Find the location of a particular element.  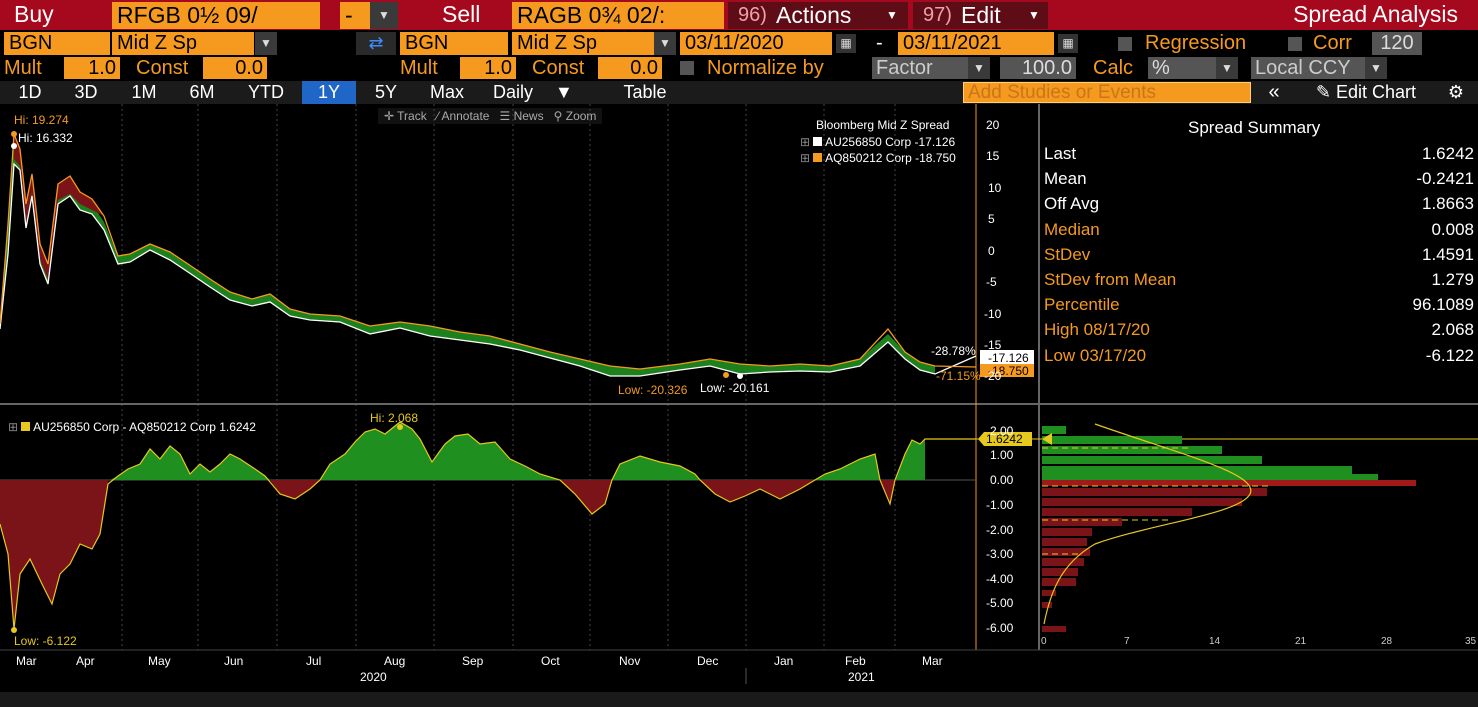

summary-label: Median is located at coordinates (1072, 229).